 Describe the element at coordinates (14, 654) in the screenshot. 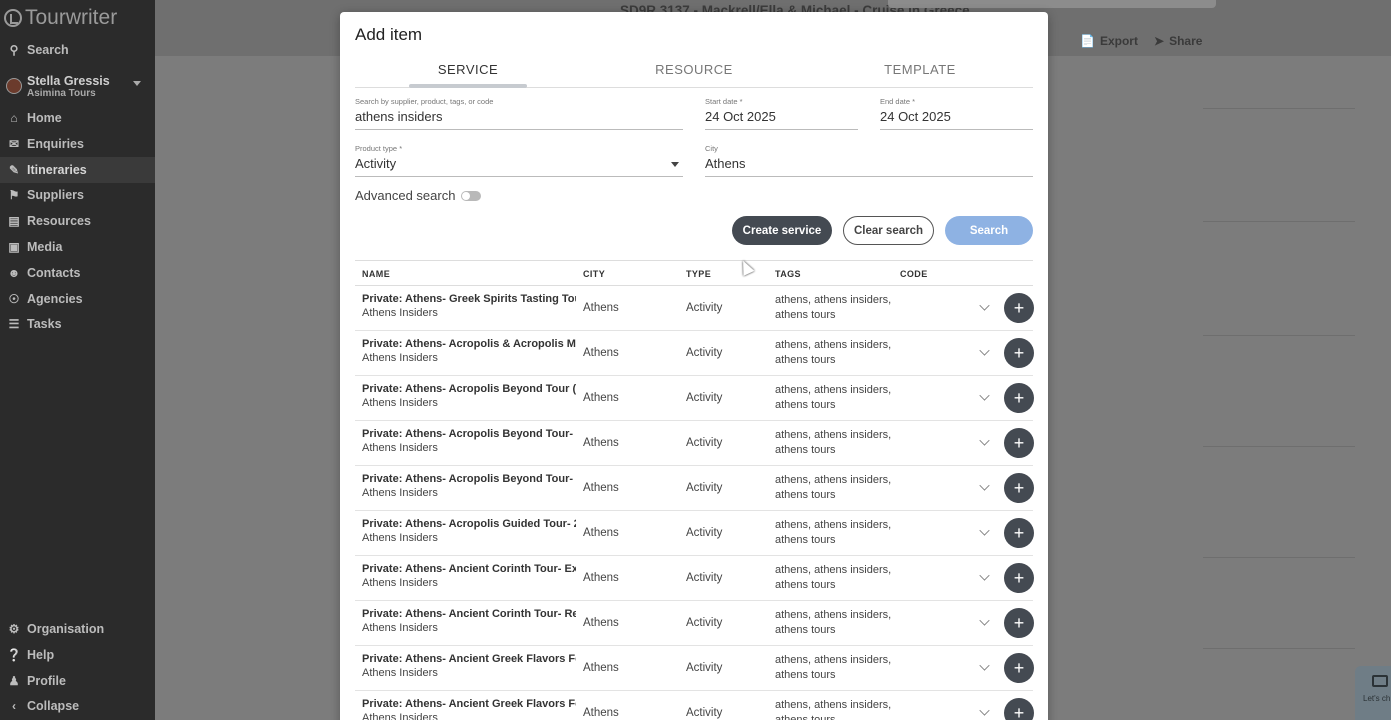

I see `help-icon: ❔` at that location.